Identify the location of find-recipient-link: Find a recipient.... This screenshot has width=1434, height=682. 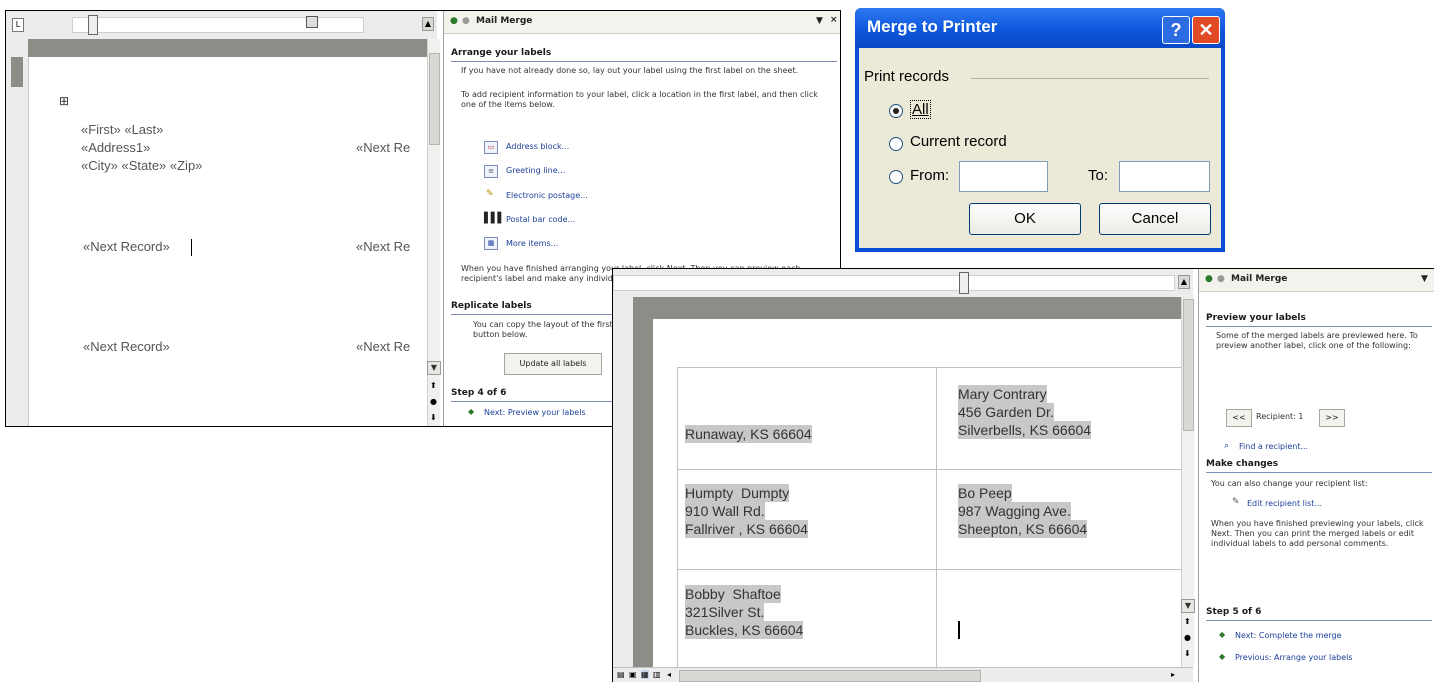
(1273, 446).